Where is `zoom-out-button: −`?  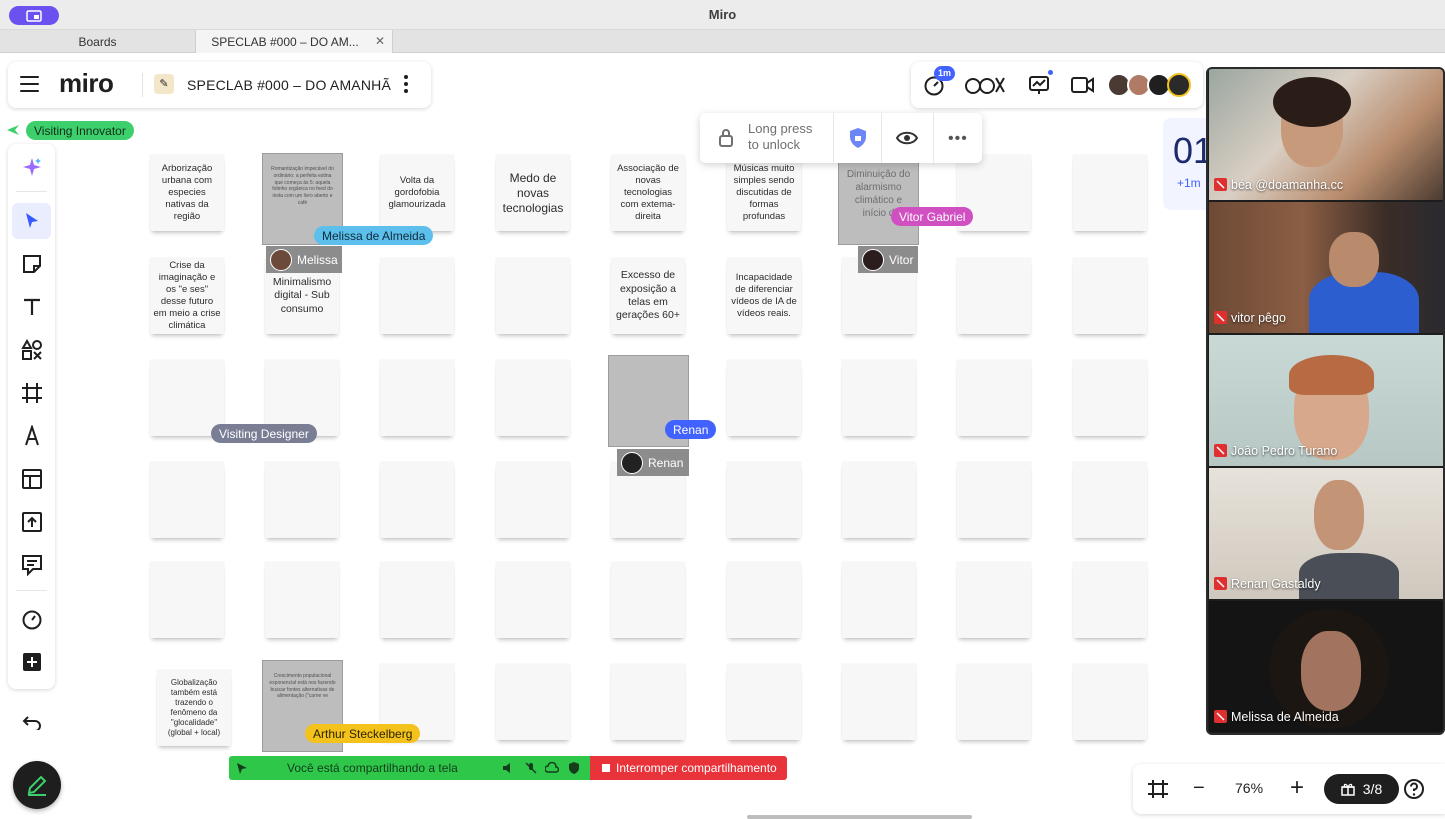 zoom-out-button: − is located at coordinates (1199, 788).